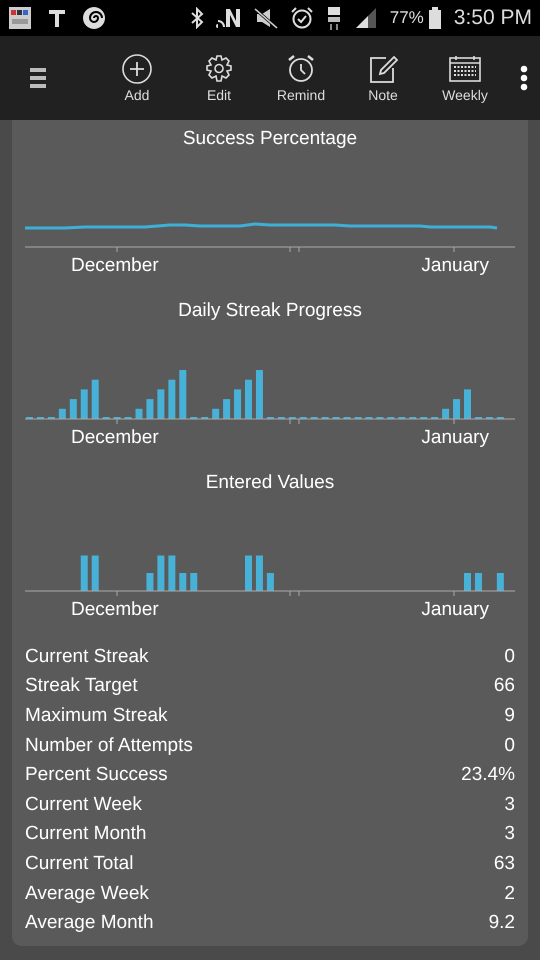 Image resolution: width=540 pixels, height=960 pixels. I want to click on clock: 3:50 PM, so click(493, 18).